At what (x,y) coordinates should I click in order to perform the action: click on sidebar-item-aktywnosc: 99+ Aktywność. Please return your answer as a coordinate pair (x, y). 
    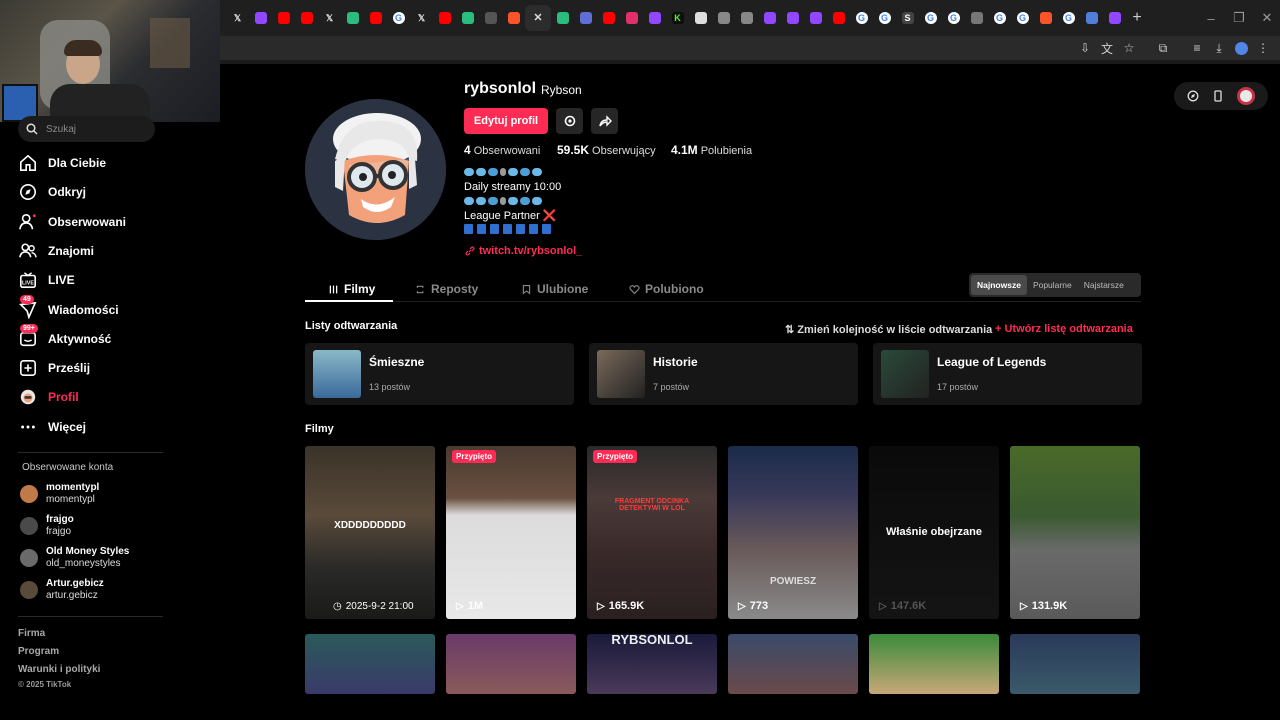
    Looking at the image, I should click on (64, 338).